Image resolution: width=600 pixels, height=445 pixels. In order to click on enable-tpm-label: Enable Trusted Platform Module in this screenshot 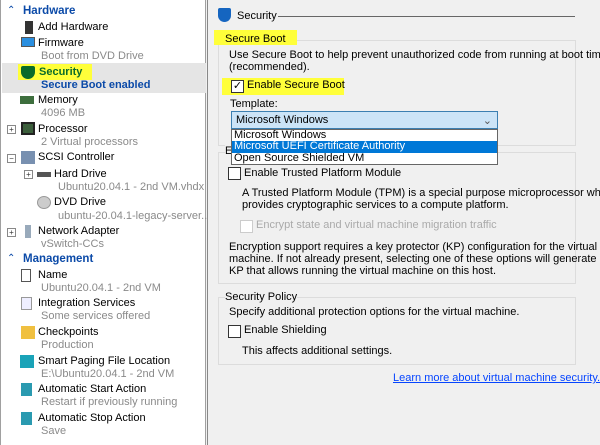, I will do `click(322, 173)`.